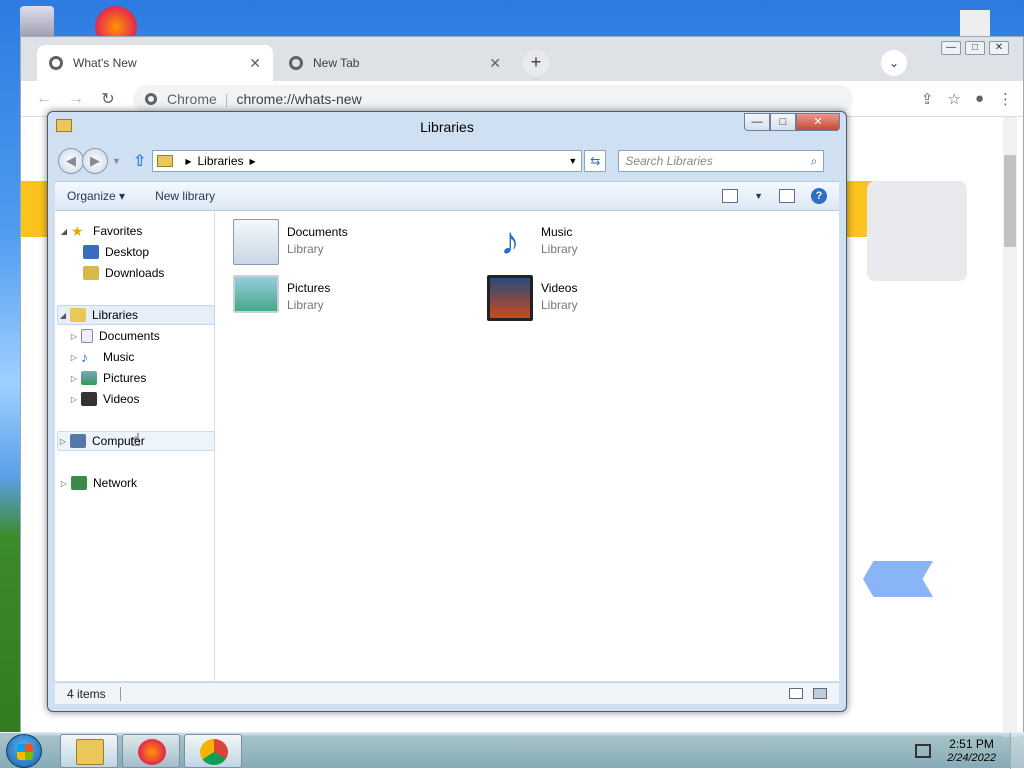 Image resolution: width=1024 pixels, height=769 pixels. I want to click on omnibox-url: chrome://whats-new, so click(299, 98).